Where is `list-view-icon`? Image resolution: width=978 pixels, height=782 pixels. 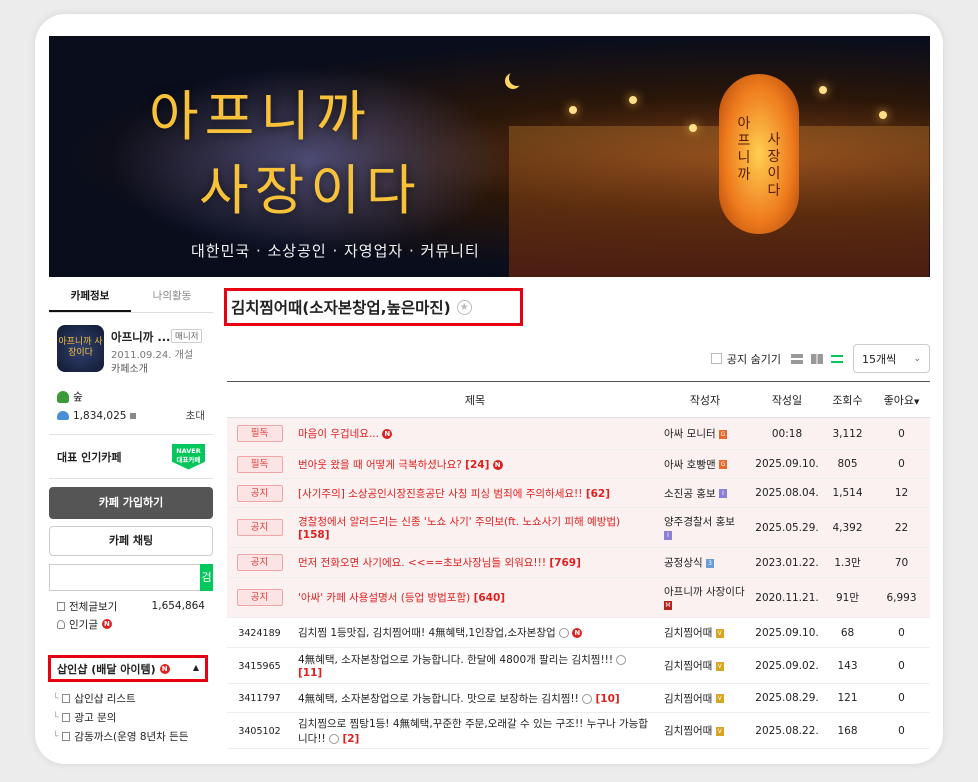
list-view-icon is located at coordinates (837, 358).